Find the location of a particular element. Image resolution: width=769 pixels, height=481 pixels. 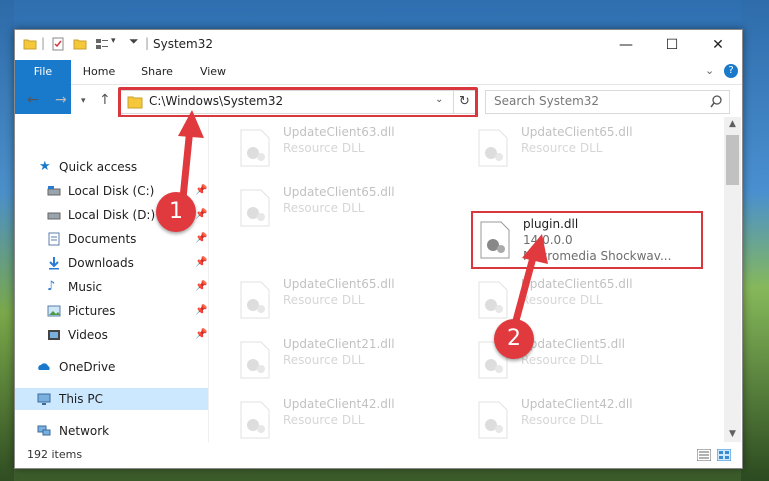

step-badge-1: 1 is located at coordinates (176, 212).